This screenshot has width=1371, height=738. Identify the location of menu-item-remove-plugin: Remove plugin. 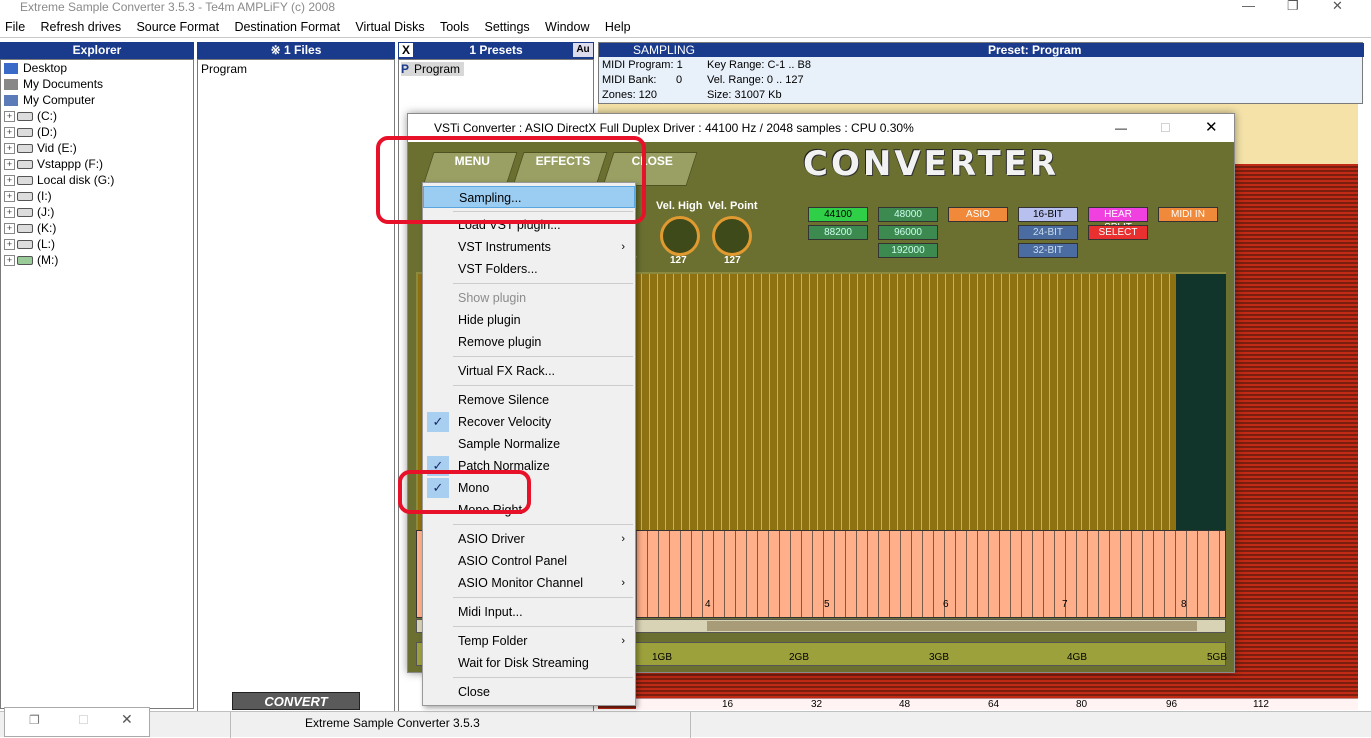
(529, 342).